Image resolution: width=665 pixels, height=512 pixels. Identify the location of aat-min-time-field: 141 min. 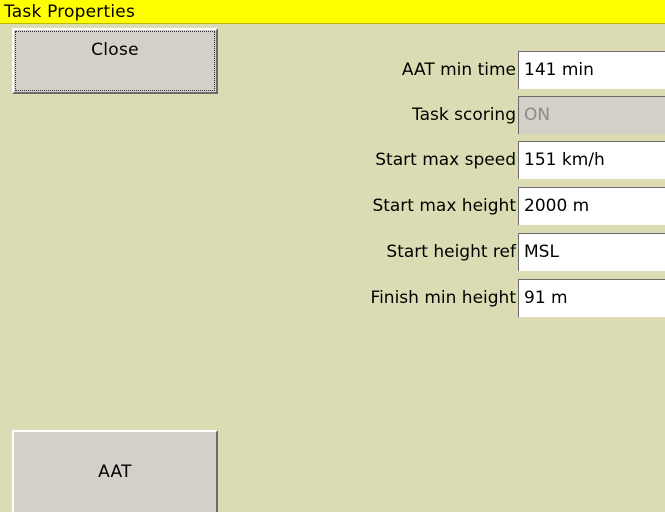
(591, 70).